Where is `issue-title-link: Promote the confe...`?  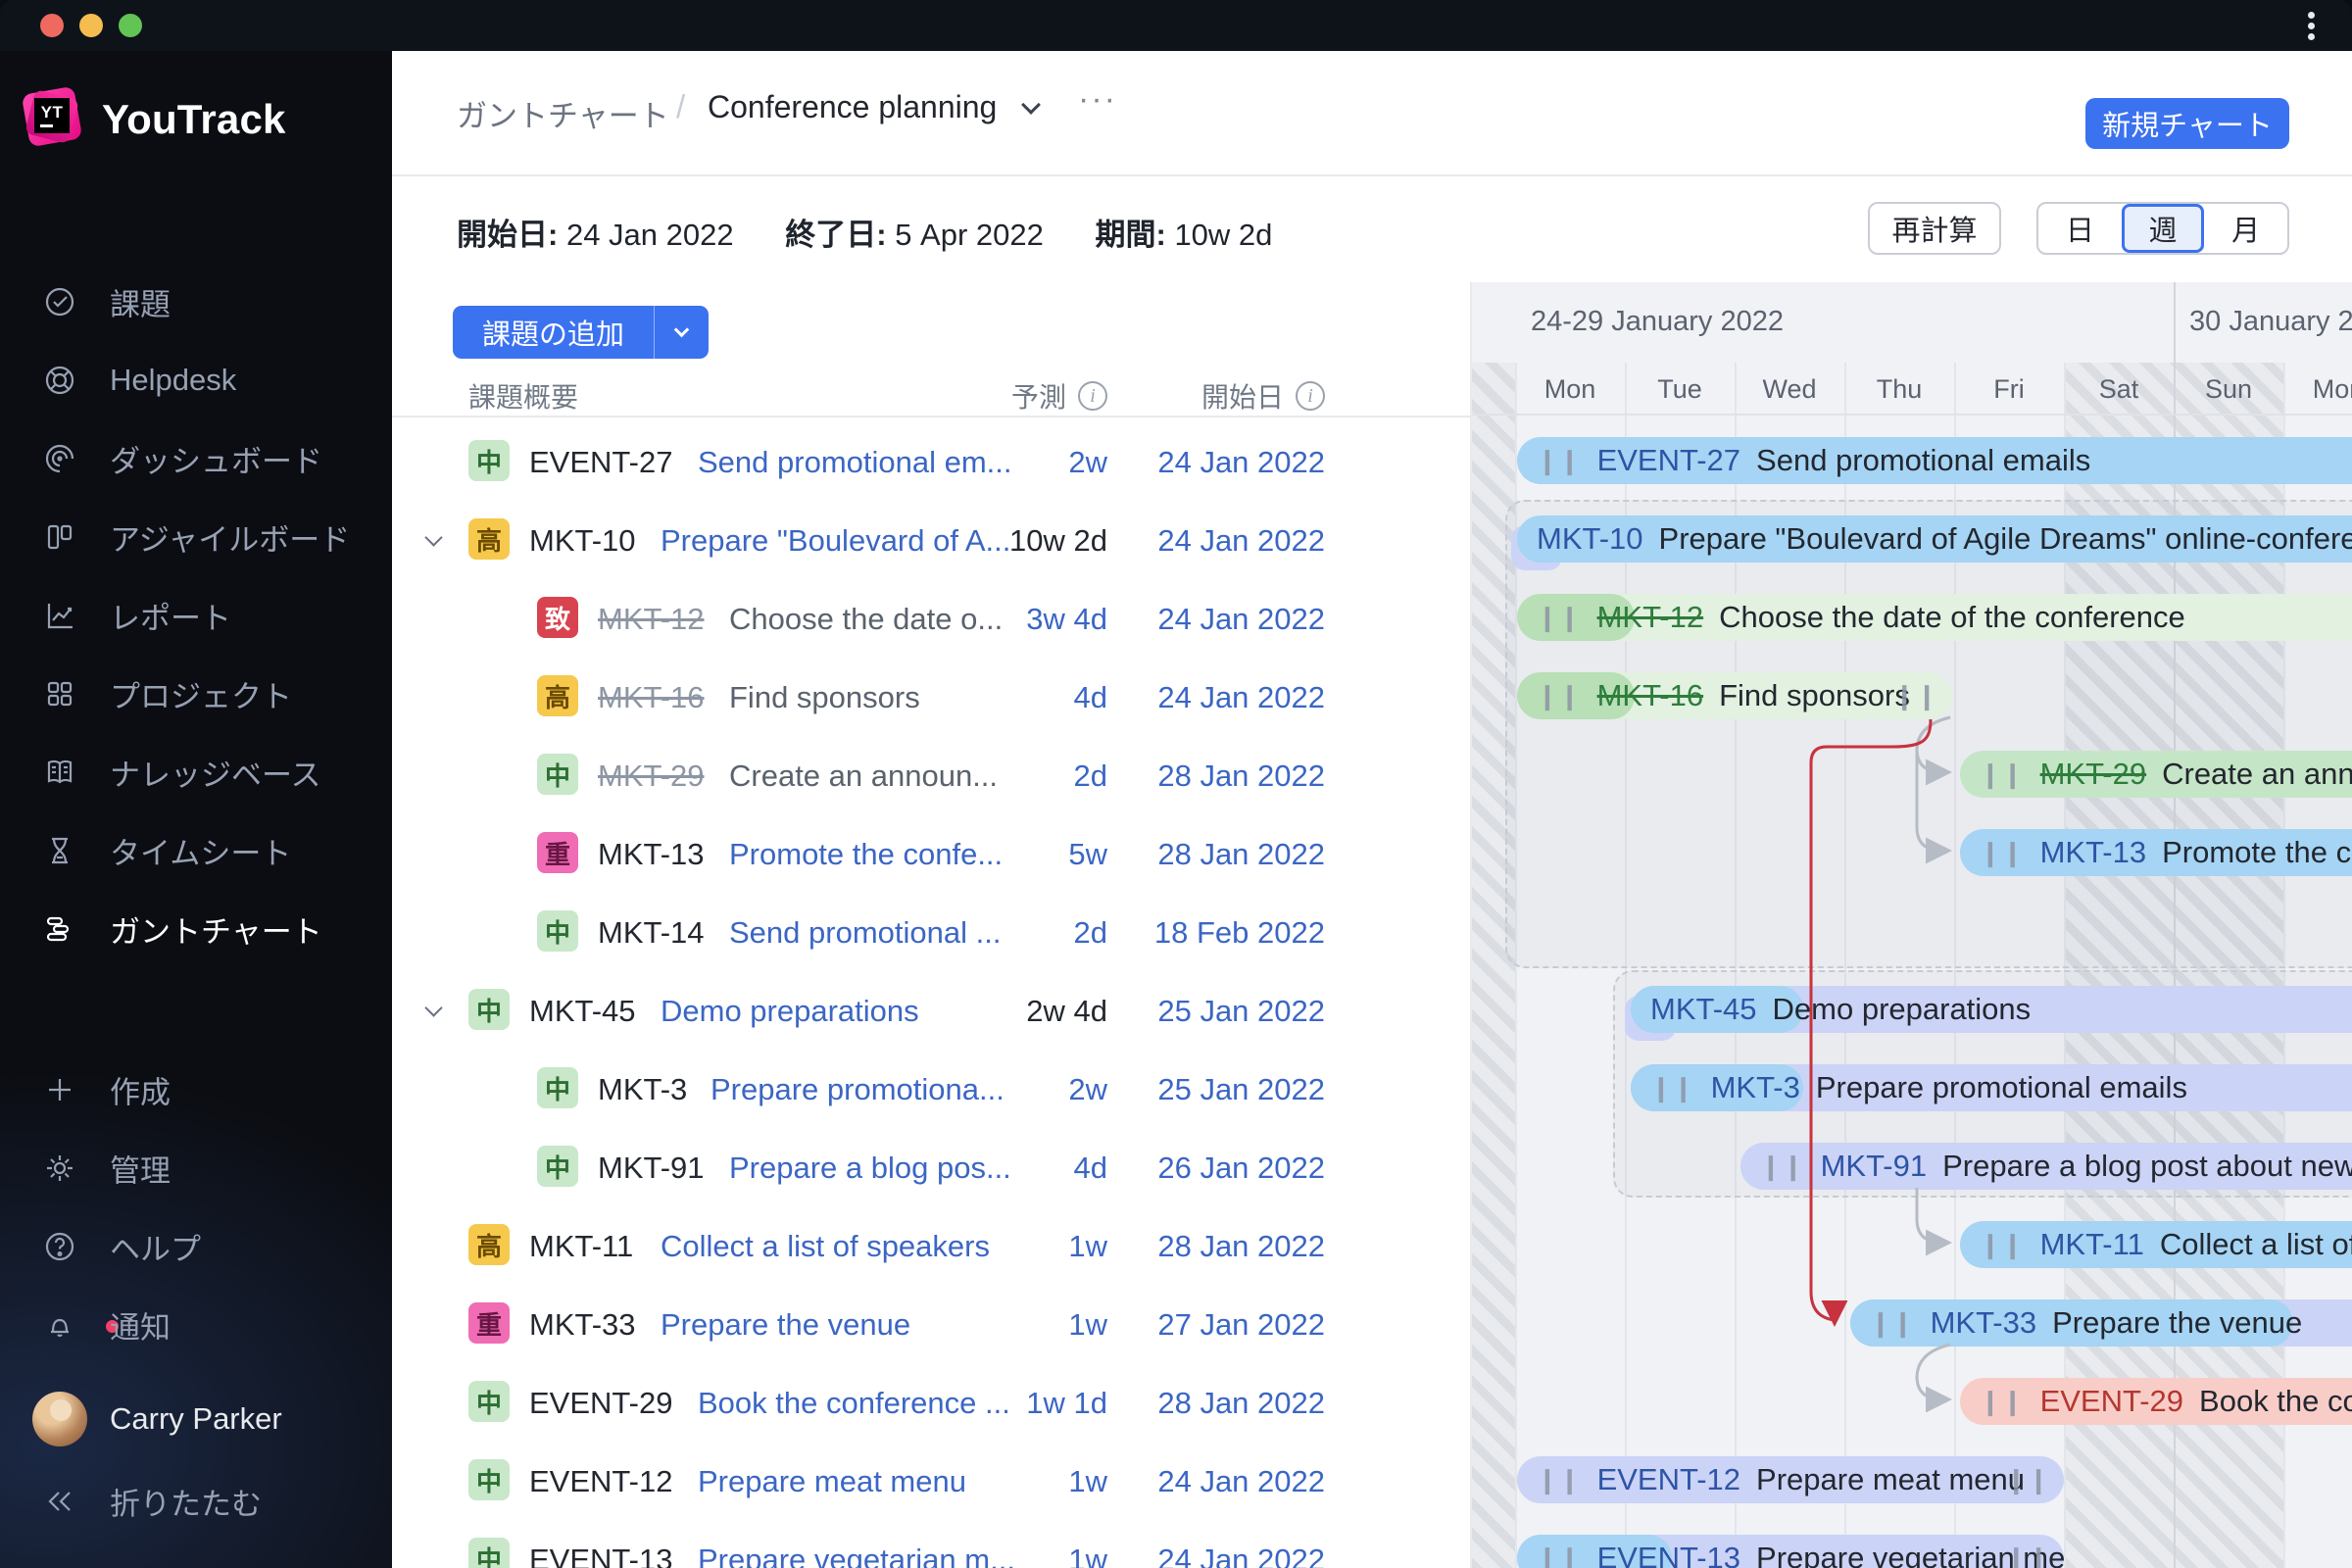 issue-title-link: Promote the confe... is located at coordinates (866, 854).